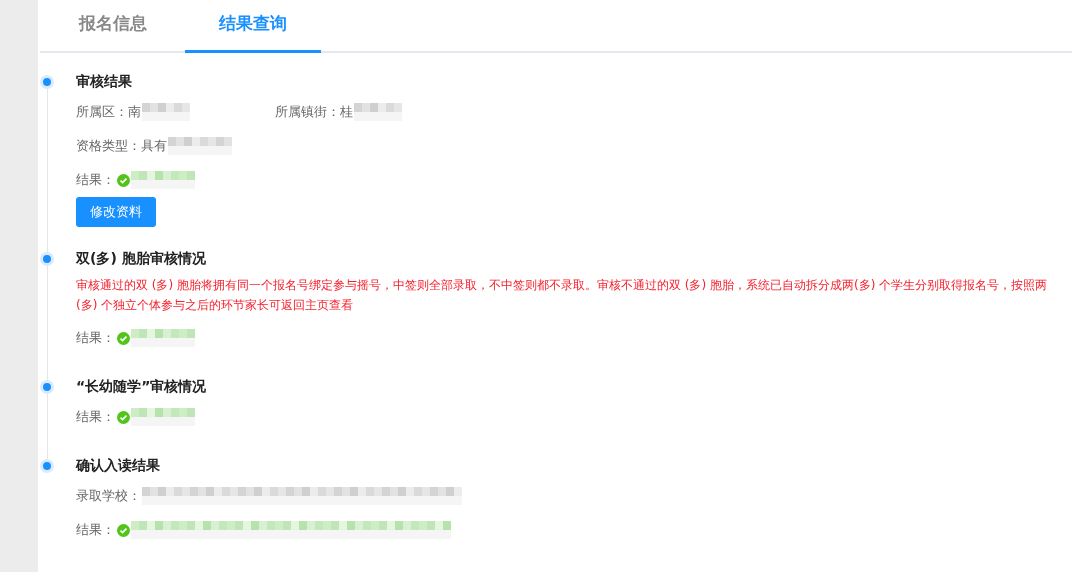 Image resolution: width=1080 pixels, height=572 pixels. Describe the element at coordinates (134, 112) in the screenshot. I see `field-value: 南` at that location.